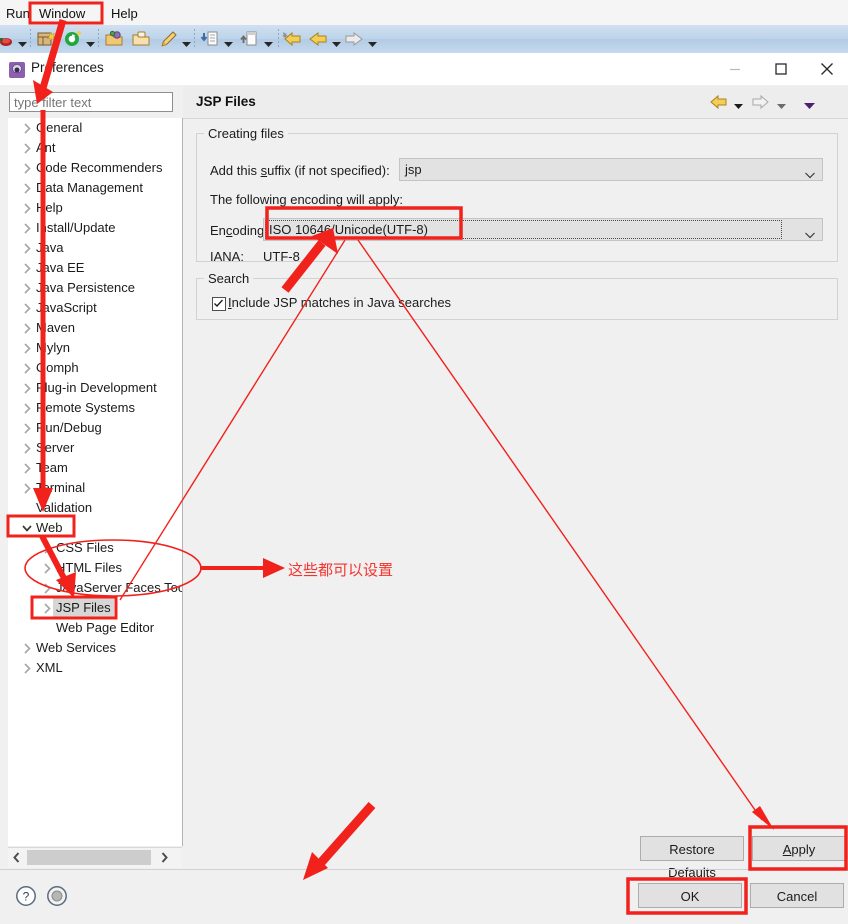 The width and height of the screenshot is (848, 924). I want to click on tree-item-html-files: HTML Files, so click(95, 568).